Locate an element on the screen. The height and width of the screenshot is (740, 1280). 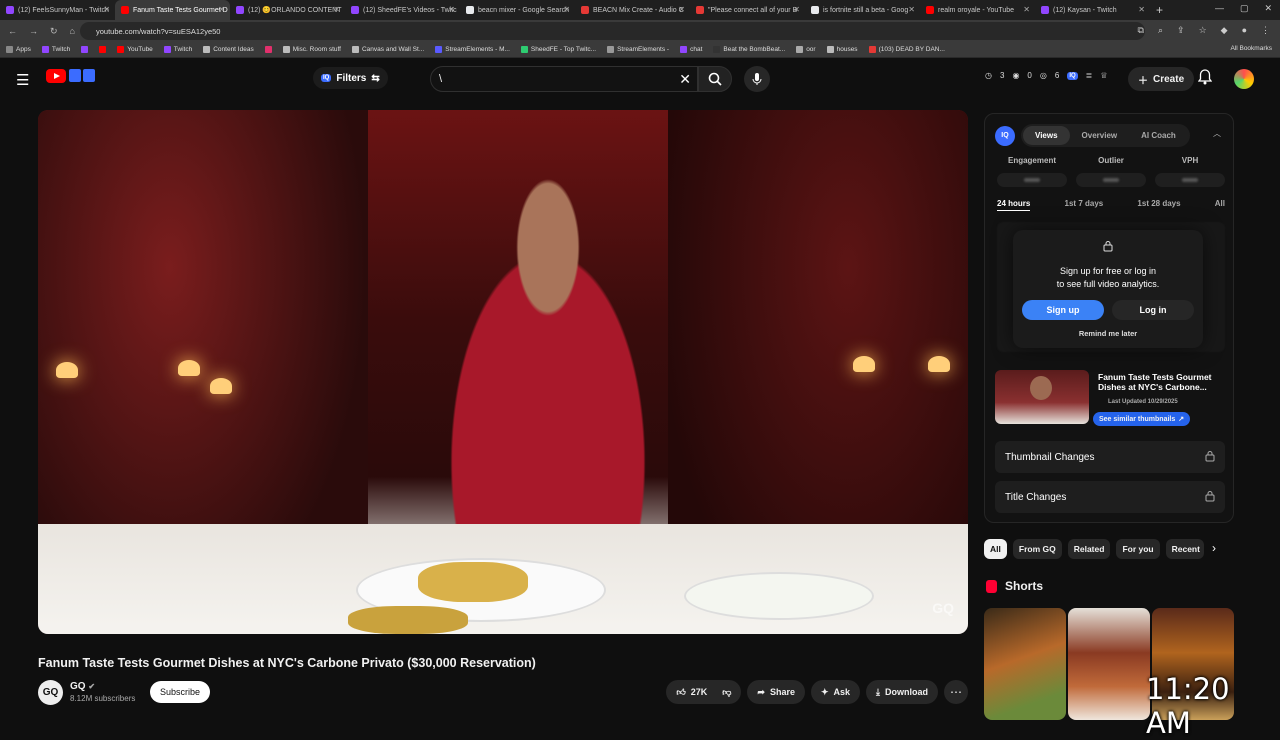
chip-from-gq: From GQ is located at coordinates (1037, 549).